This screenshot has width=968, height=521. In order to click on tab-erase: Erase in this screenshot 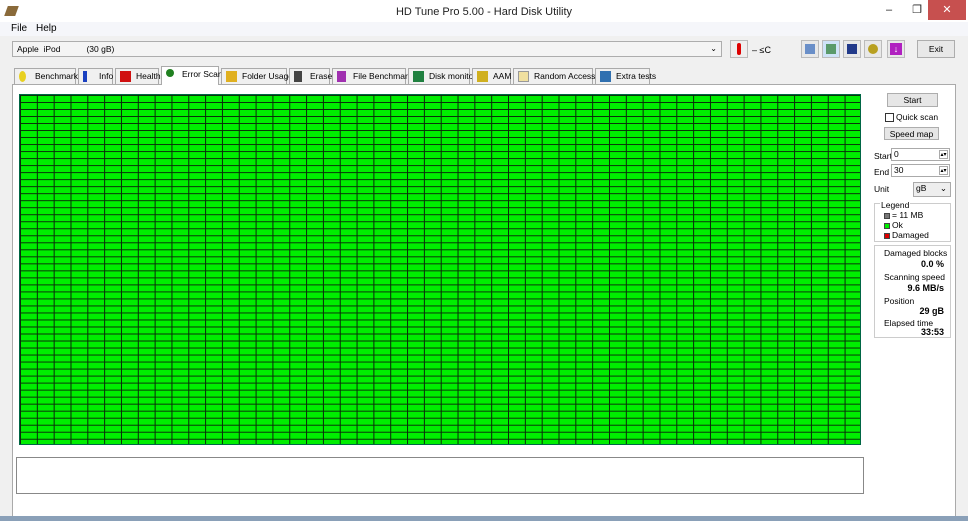, I will do `click(310, 76)`.